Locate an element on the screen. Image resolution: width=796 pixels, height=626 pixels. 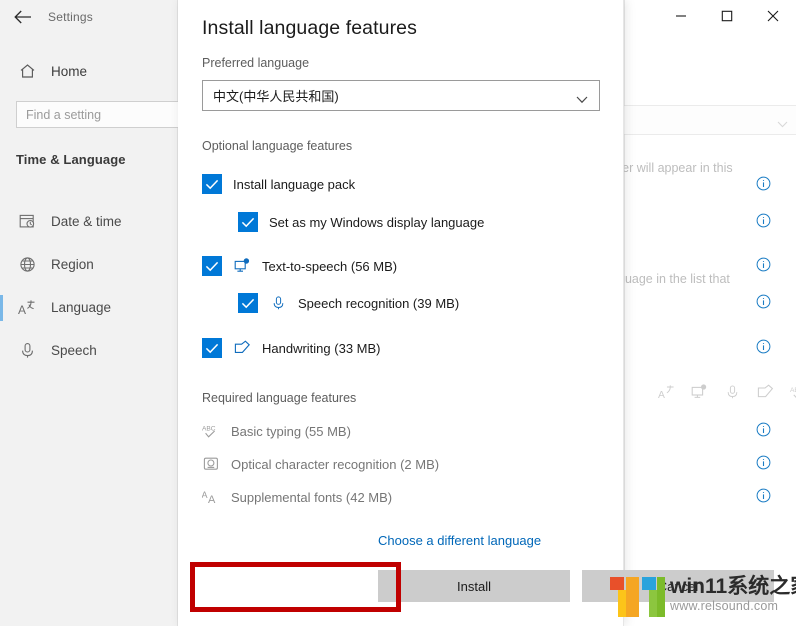
sidebar-item-home: Home is located at coordinates (89, 71).